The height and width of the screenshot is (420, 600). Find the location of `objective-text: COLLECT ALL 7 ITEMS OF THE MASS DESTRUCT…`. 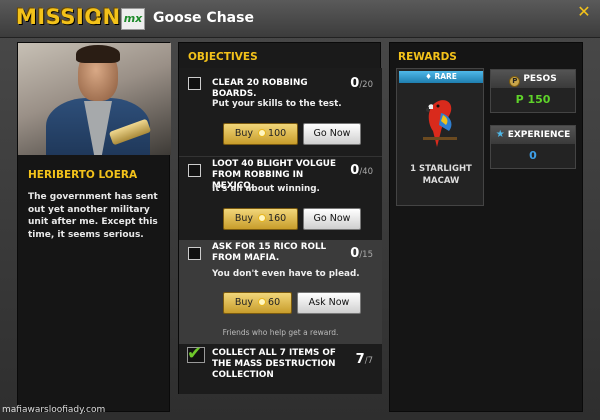

objective-text: COLLECT ALL 7 ITEMS OF THE MASS DESTRUCT… is located at coordinates (274, 364).